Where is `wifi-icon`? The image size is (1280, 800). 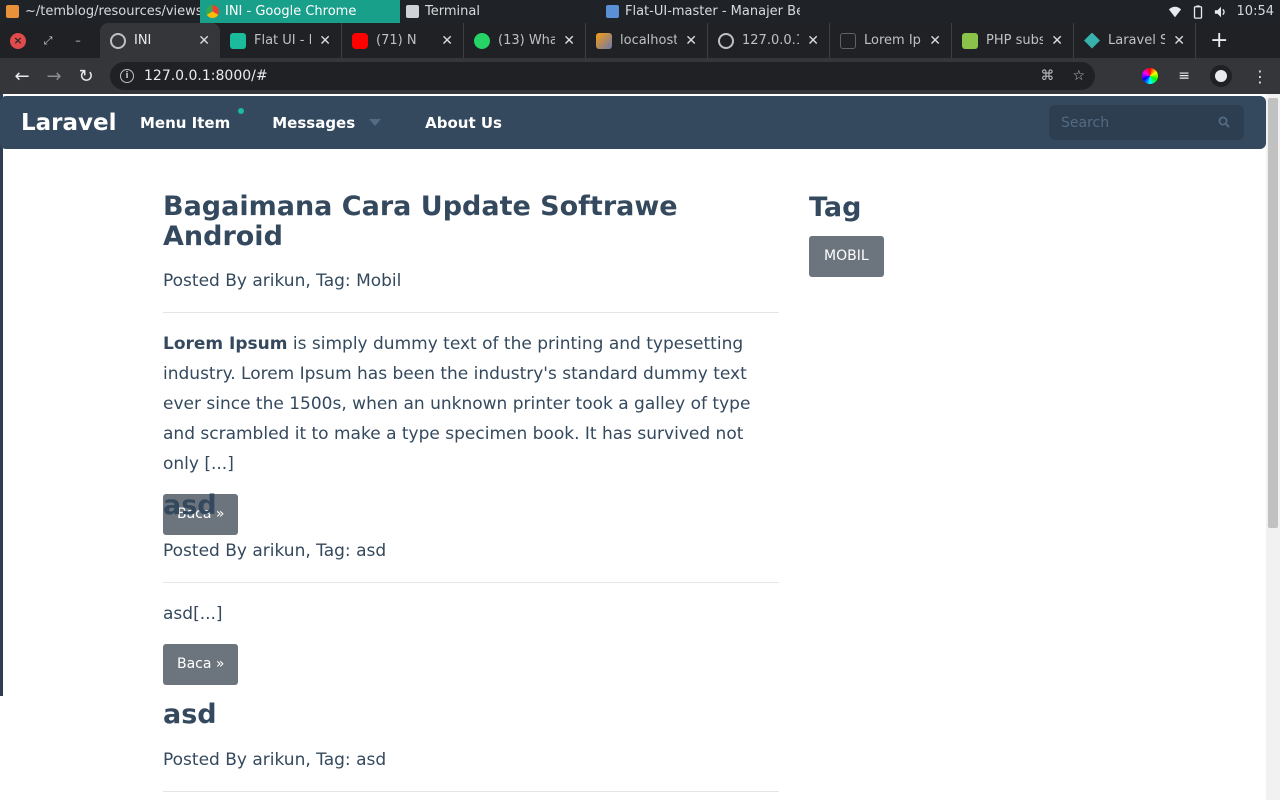 wifi-icon is located at coordinates (1175, 12).